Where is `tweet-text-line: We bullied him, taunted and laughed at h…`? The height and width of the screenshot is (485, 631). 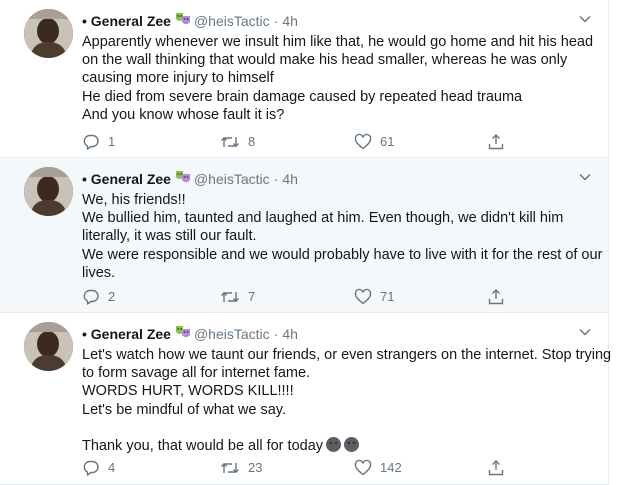 tweet-text-line: We bullied him, taunted and laughed at h… is located at coordinates (323, 218).